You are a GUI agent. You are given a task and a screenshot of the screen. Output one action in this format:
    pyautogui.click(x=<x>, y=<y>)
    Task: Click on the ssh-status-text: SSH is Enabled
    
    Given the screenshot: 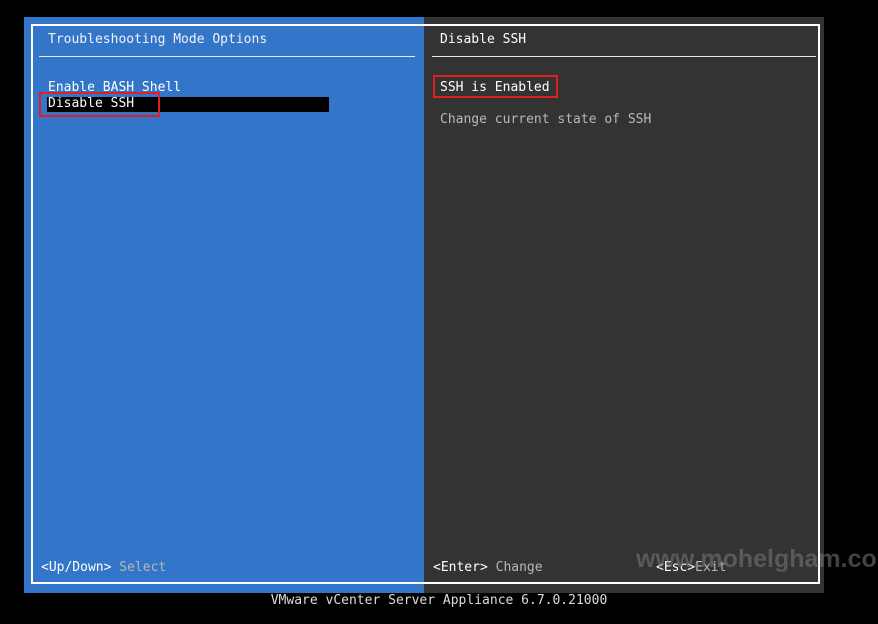 What is the action you would take?
    pyautogui.click(x=495, y=87)
    